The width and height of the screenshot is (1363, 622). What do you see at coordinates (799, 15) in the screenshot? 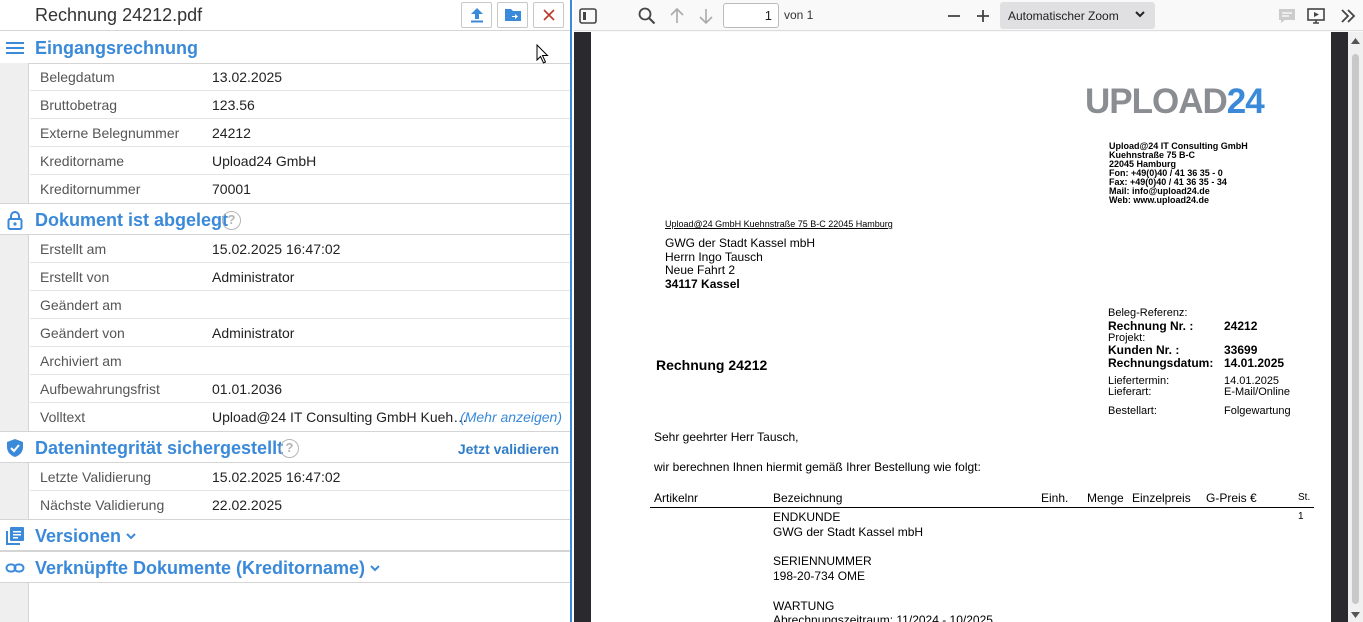
I see `page-total: von 1` at bounding box center [799, 15].